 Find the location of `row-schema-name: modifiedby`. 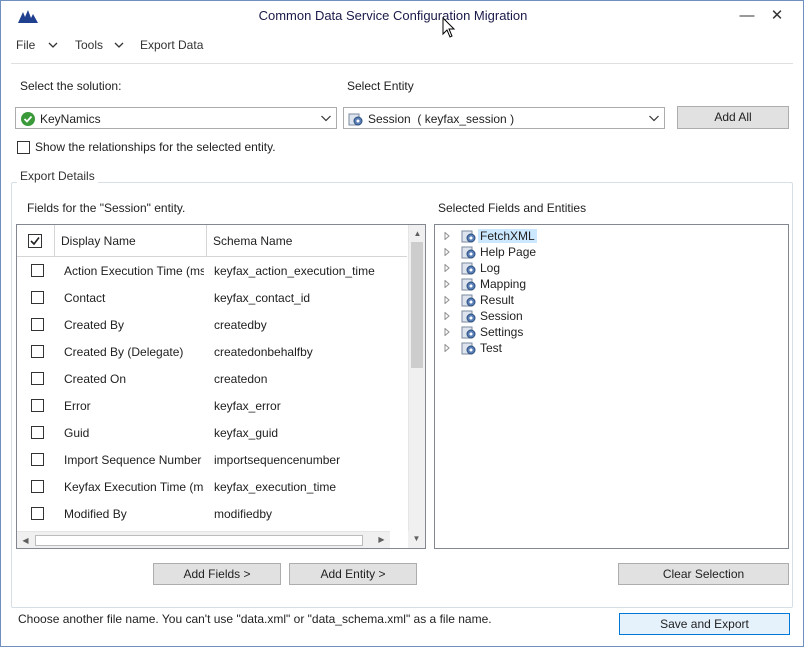

row-schema-name: modifiedby is located at coordinates (243, 514).